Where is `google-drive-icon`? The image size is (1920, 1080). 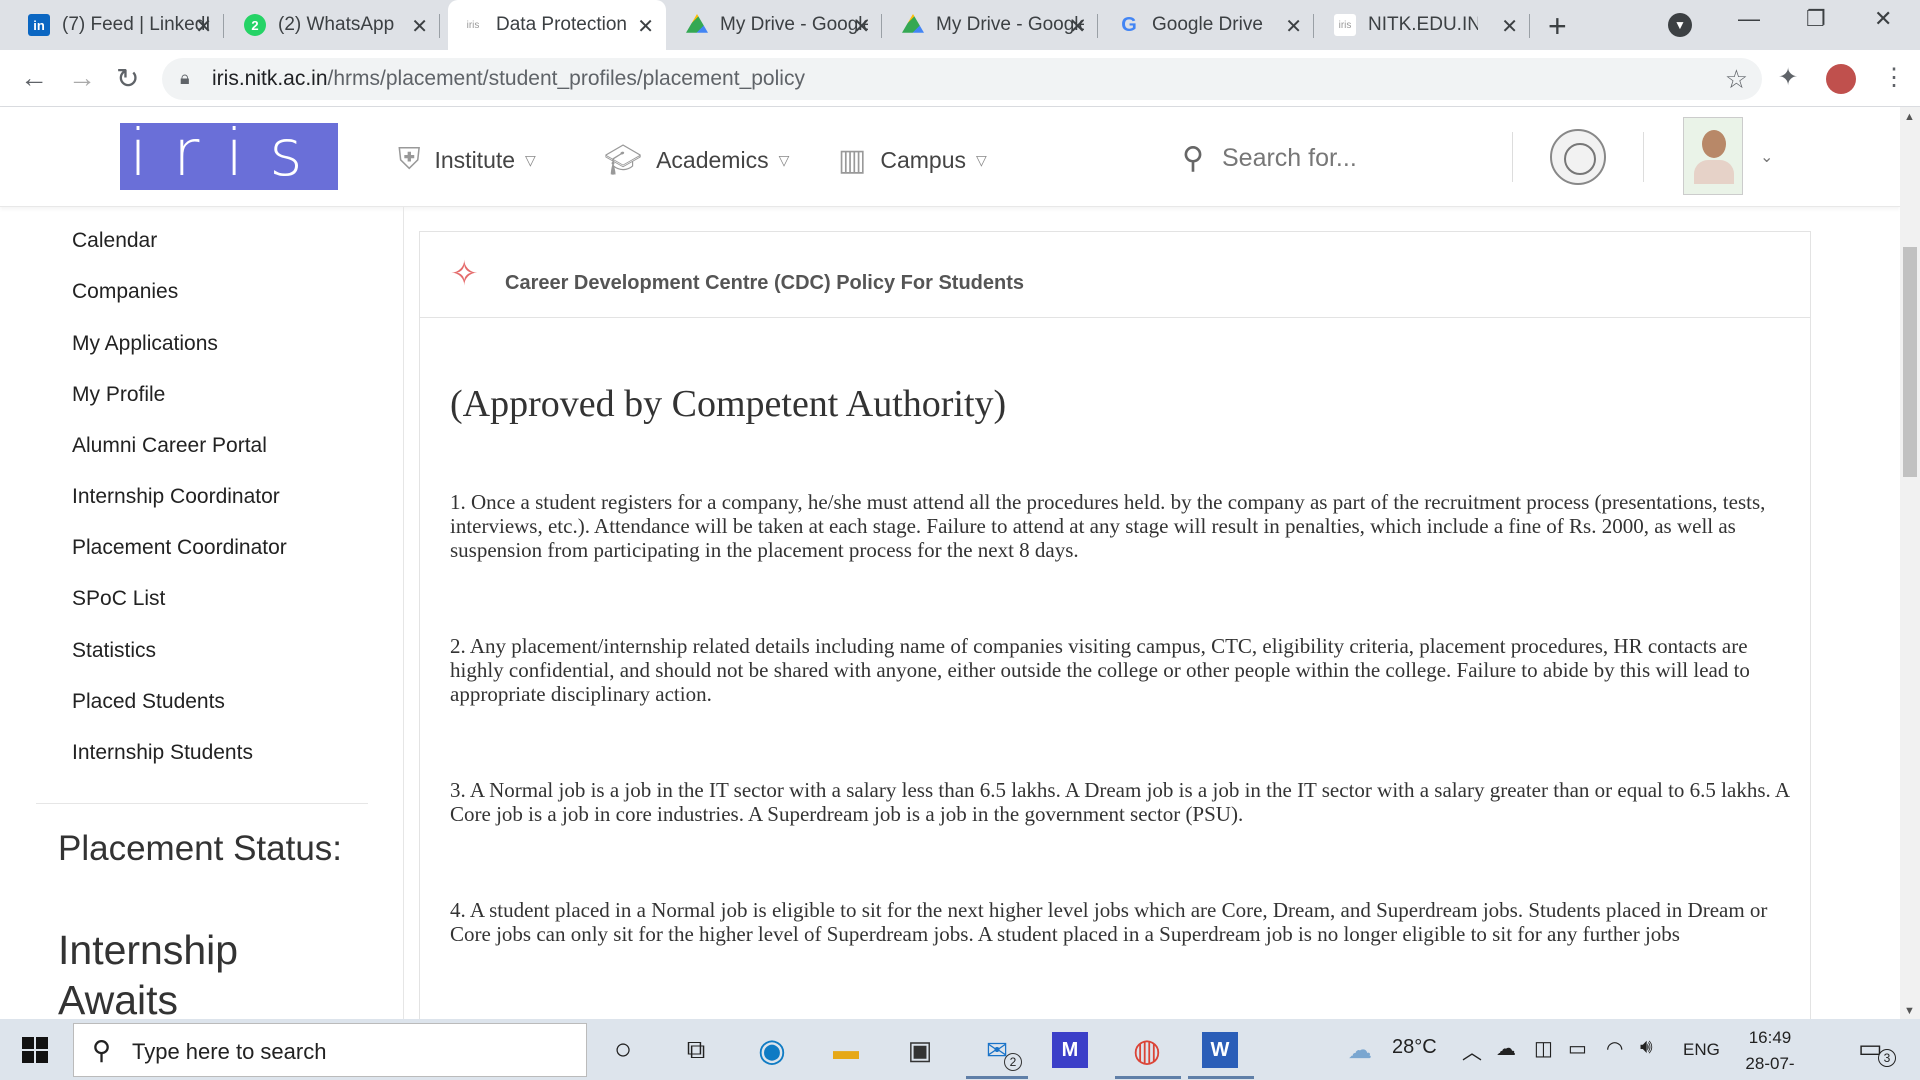 google-drive-icon is located at coordinates (913, 23).